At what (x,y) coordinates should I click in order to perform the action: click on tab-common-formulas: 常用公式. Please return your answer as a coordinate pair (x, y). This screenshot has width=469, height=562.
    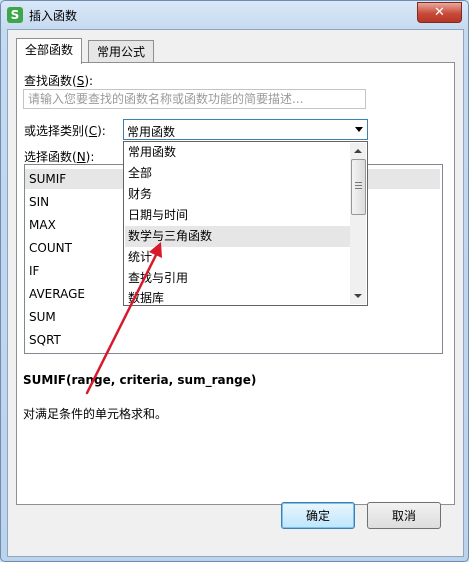
    Looking at the image, I should click on (121, 51).